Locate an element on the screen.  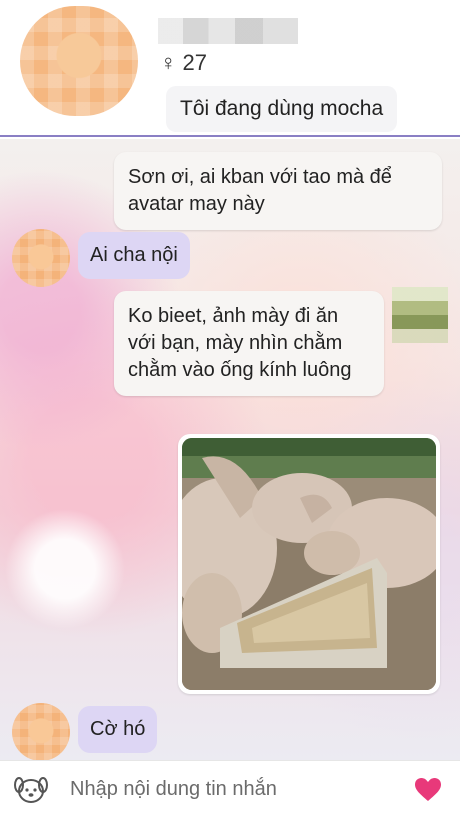
female-icon: ♀ is located at coordinates (168, 62).